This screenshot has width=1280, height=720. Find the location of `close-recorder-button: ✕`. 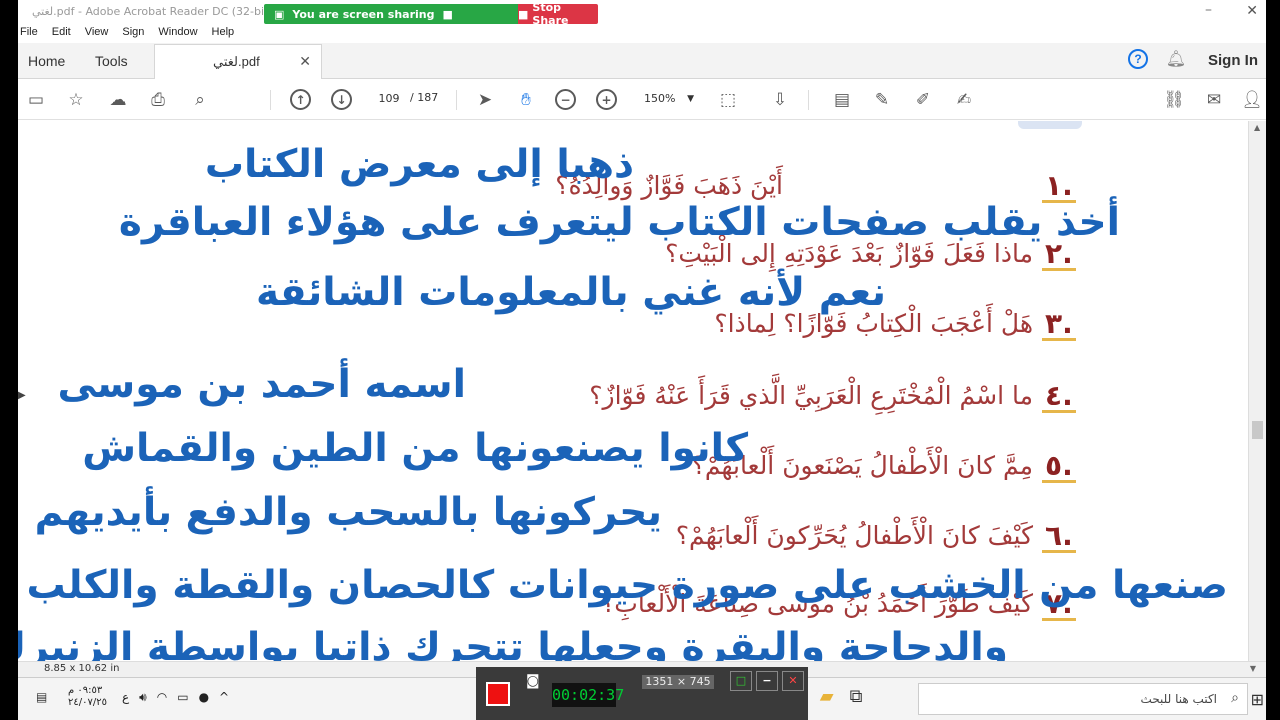

close-recorder-button: ✕ is located at coordinates (793, 681).